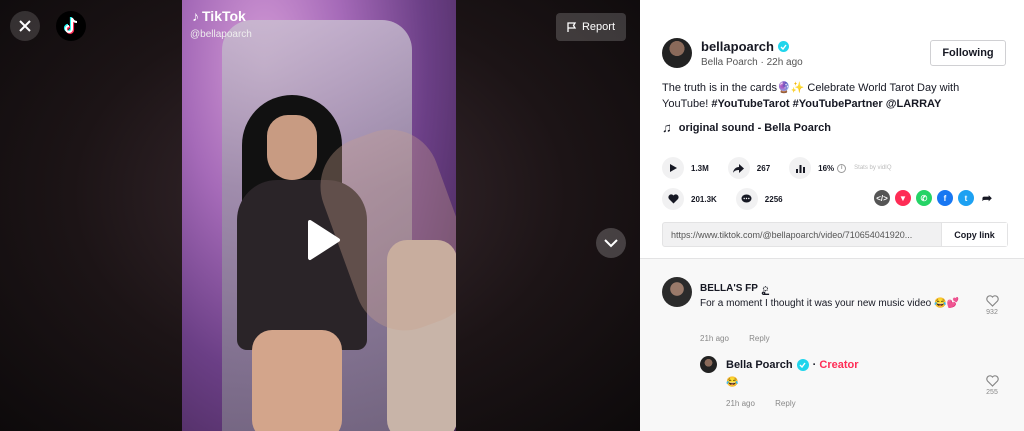 The image size is (1024, 431). I want to click on comment-icon, so click(746, 199).